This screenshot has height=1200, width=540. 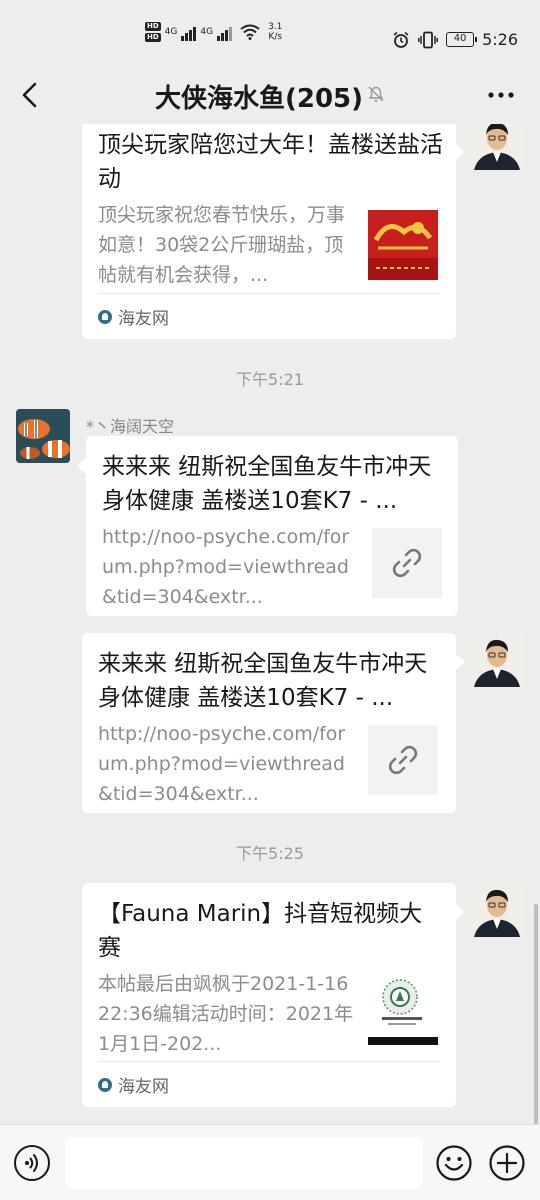 I want to click on plus-icon, so click(x=507, y=1163).